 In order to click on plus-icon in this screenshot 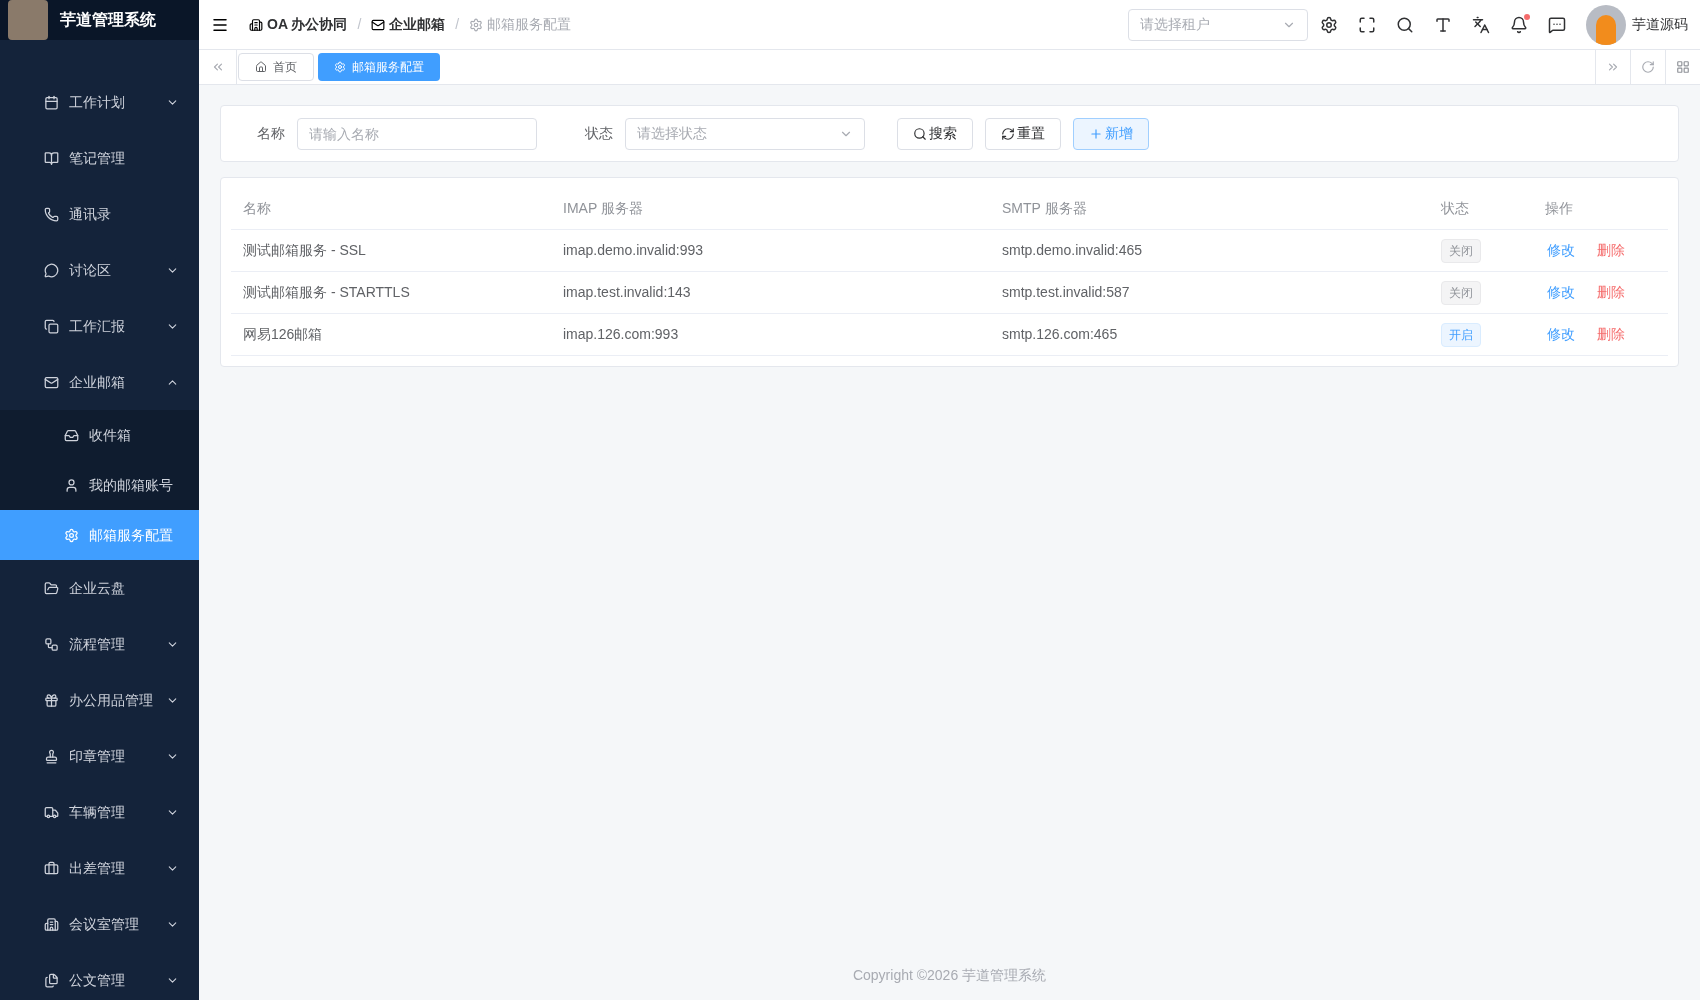, I will do `click(1096, 133)`.